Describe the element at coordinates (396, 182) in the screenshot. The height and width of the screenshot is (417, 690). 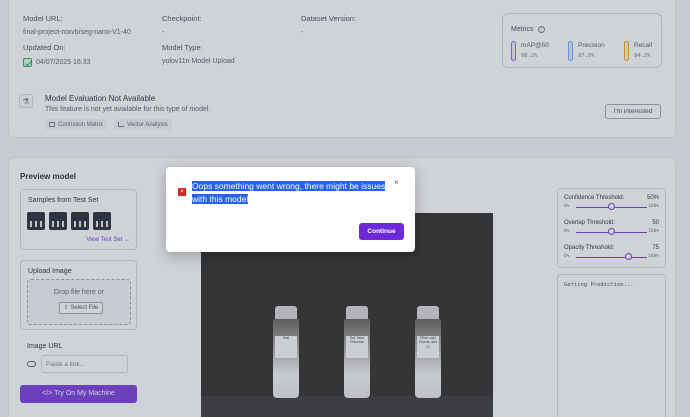
I see `close-icon: ×` at that location.